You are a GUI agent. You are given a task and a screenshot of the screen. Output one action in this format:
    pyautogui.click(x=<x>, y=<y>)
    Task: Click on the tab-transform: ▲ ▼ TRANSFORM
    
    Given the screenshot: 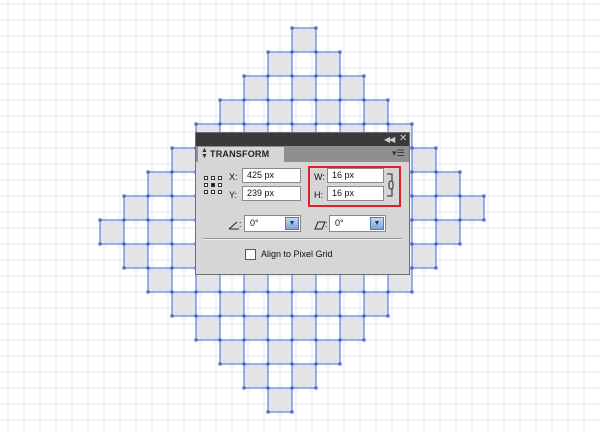 What is the action you would take?
    pyautogui.click(x=241, y=154)
    